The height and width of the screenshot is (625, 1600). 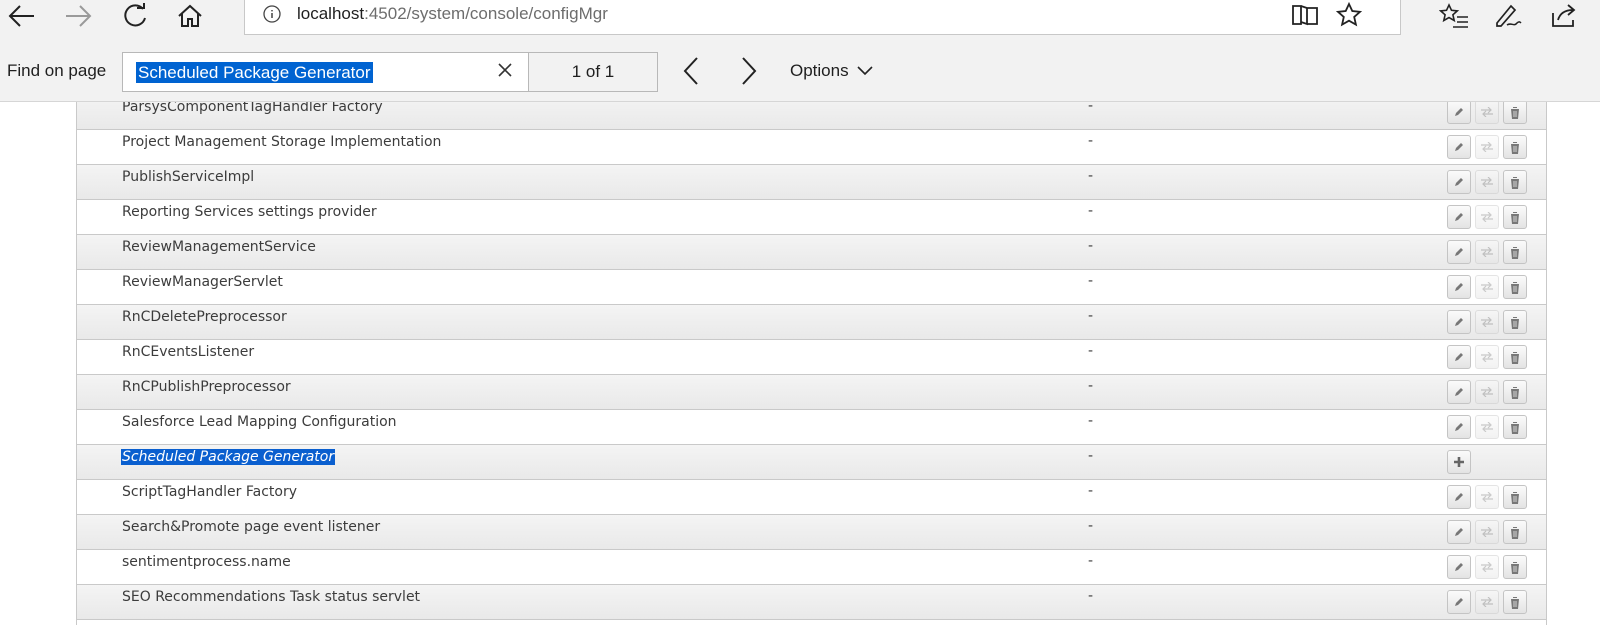 What do you see at coordinates (204, 317) in the screenshot?
I see `config-name: RnCDeletePreprocessor` at bounding box center [204, 317].